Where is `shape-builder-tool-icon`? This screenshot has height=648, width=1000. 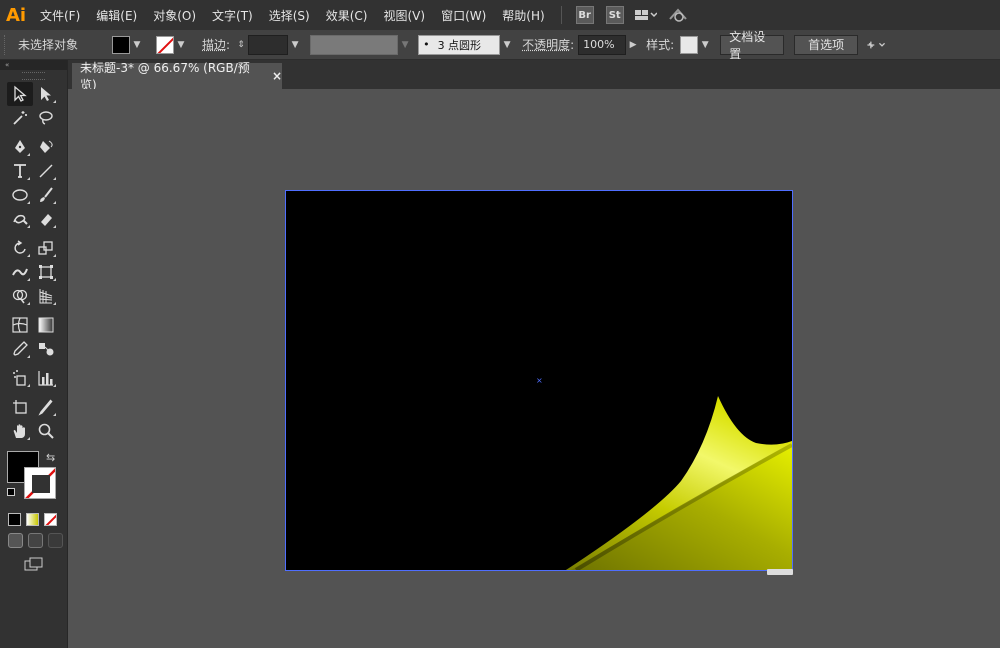 shape-builder-tool-icon is located at coordinates (20, 296).